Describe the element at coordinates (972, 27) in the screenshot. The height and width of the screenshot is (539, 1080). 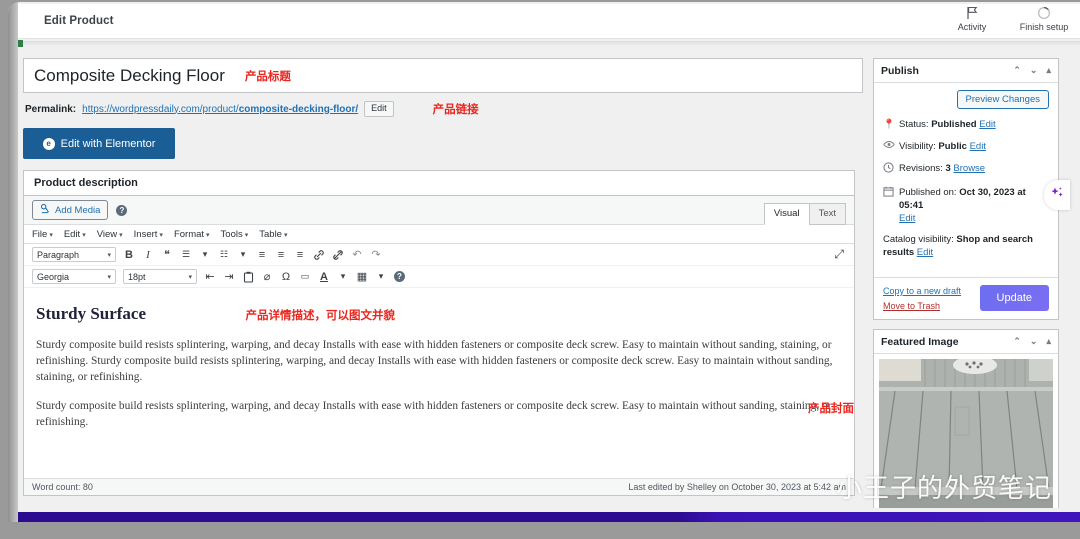
I see `activity-label: Activity` at that location.